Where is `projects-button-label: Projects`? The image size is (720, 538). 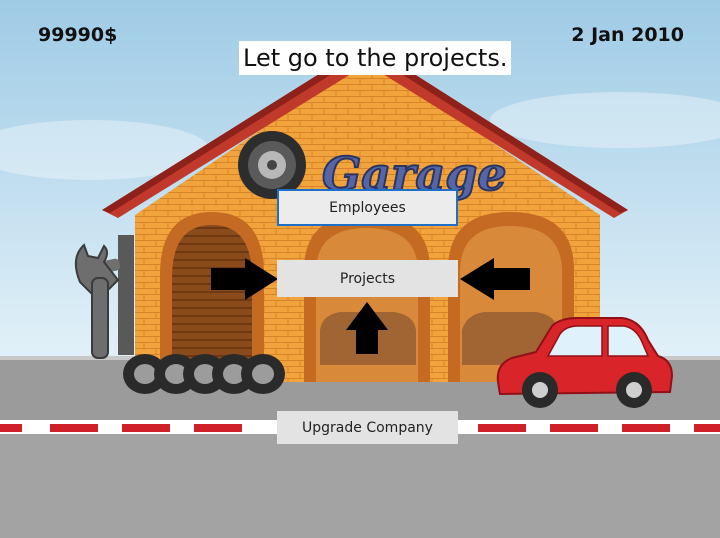 projects-button-label: Projects is located at coordinates (367, 278).